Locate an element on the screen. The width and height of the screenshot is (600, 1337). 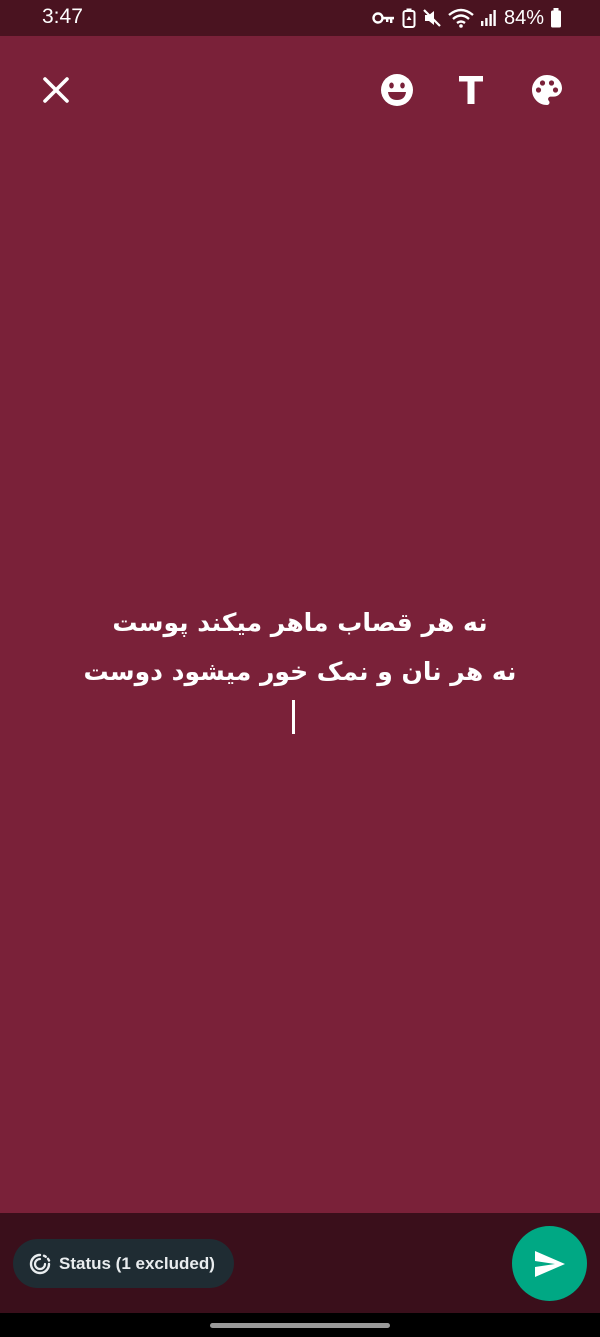
signal-icon is located at coordinates (488, 18).